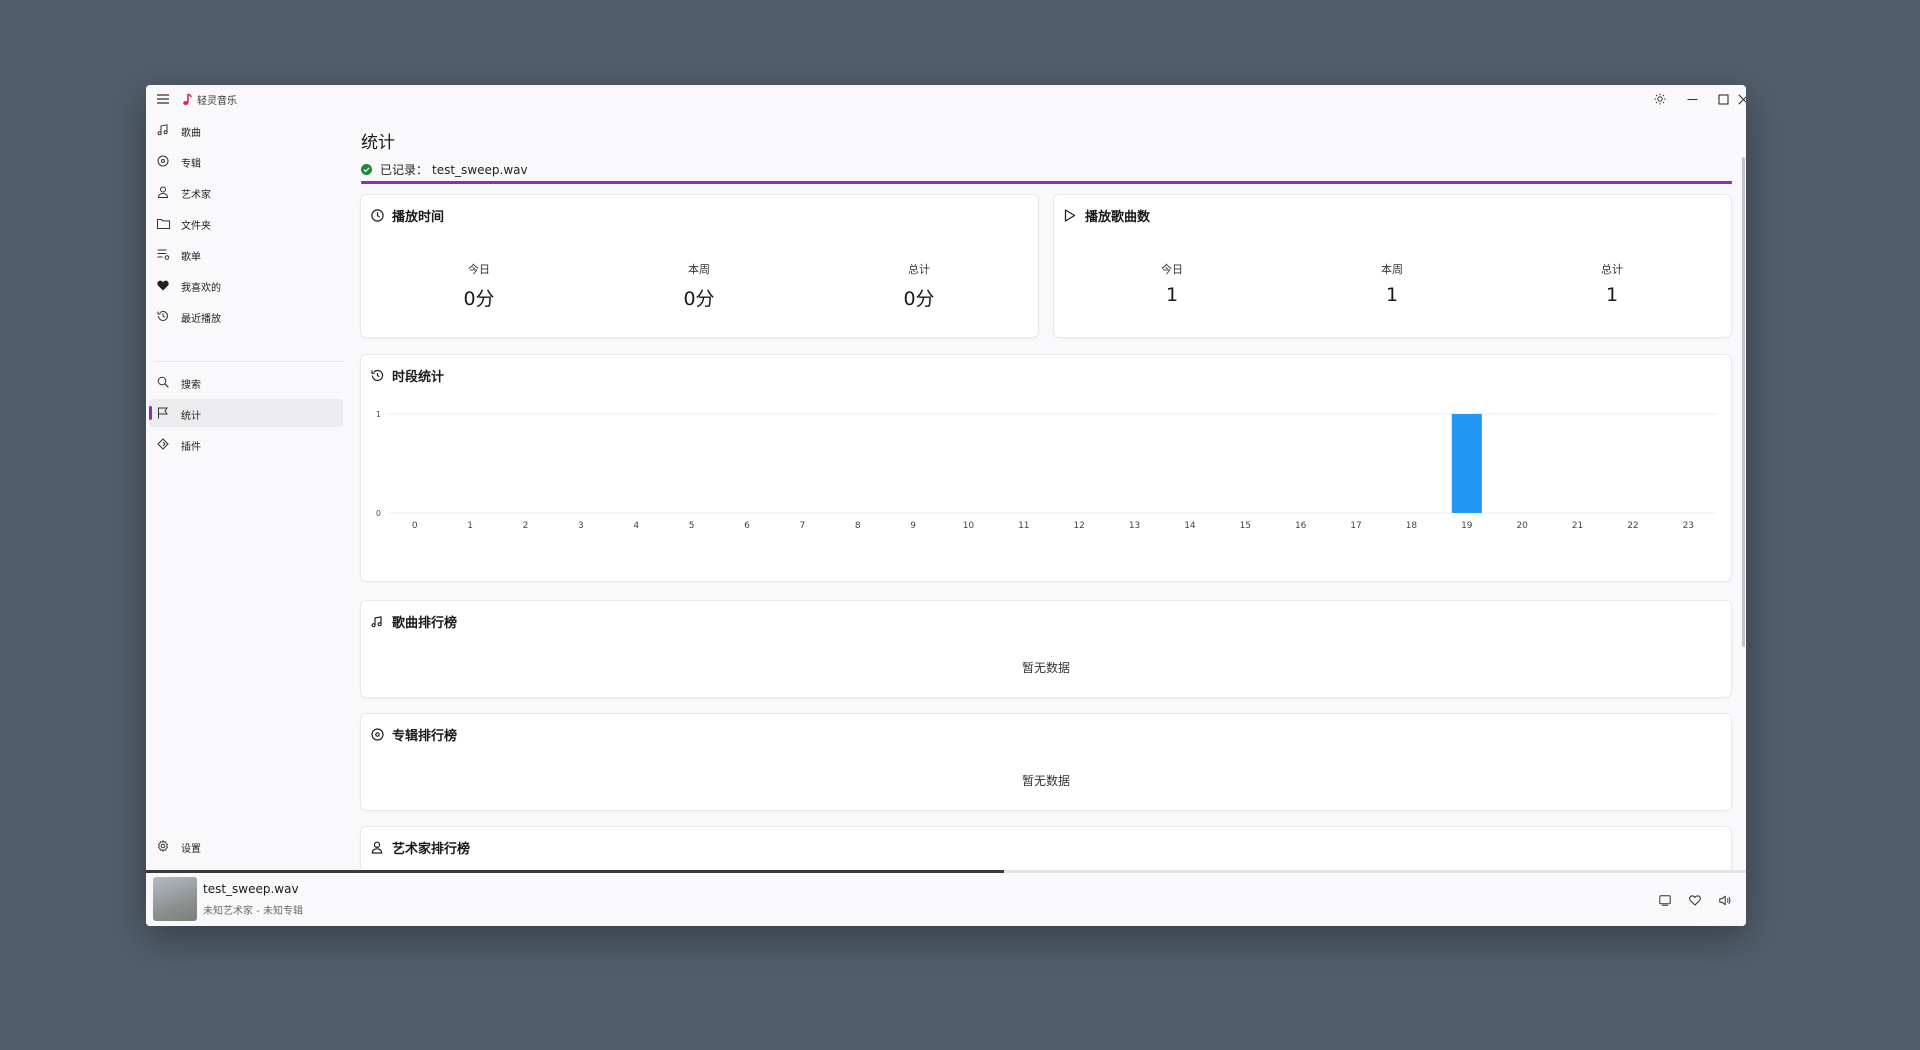  What do you see at coordinates (201, 288) in the screenshot?
I see `sidebar-item-label: 我喜欢的` at bounding box center [201, 288].